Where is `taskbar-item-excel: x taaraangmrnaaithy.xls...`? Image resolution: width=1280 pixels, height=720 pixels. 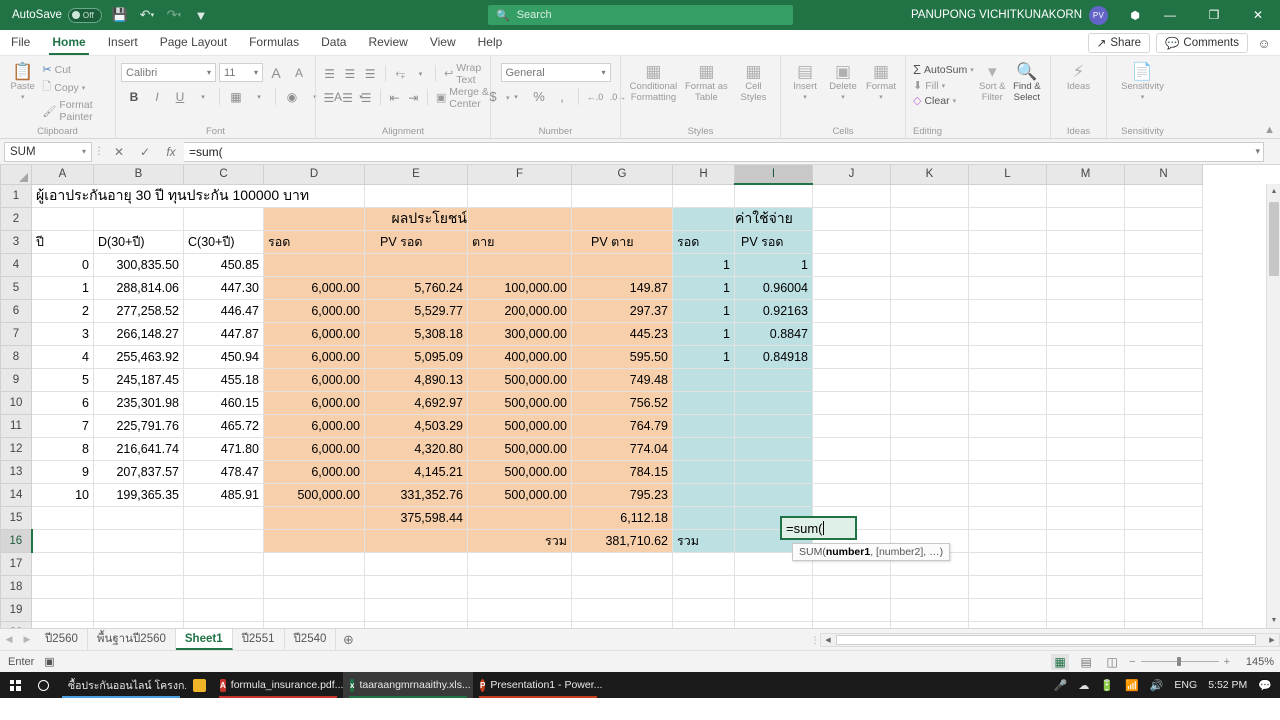 taskbar-item-excel: x taaraangmrnaaithy.xls... is located at coordinates (408, 685).